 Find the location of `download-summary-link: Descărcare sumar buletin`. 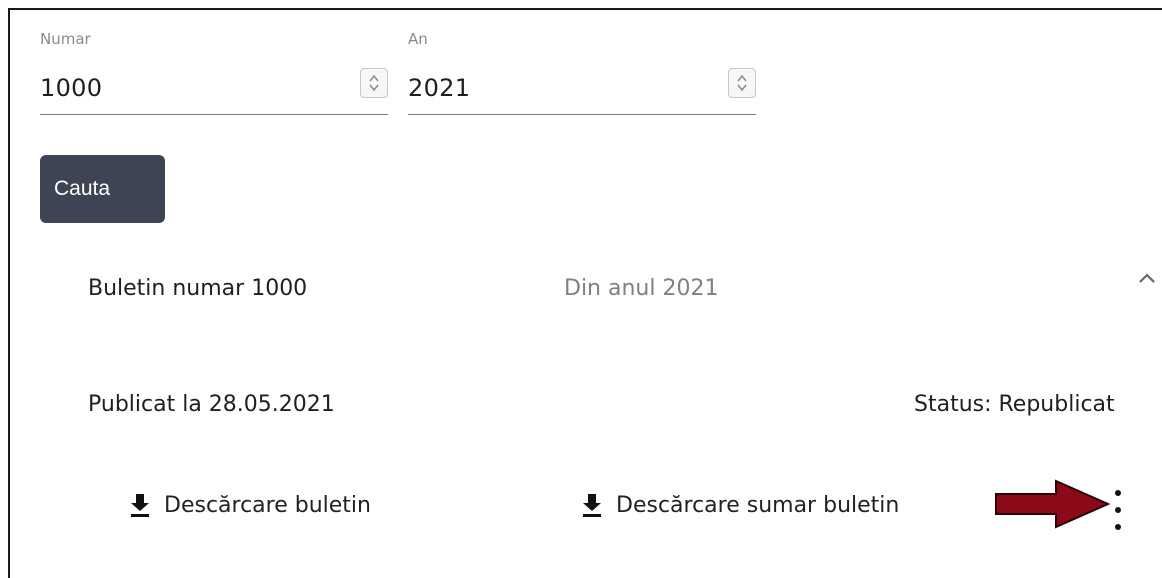

download-summary-link: Descărcare sumar buletin is located at coordinates (739, 505).